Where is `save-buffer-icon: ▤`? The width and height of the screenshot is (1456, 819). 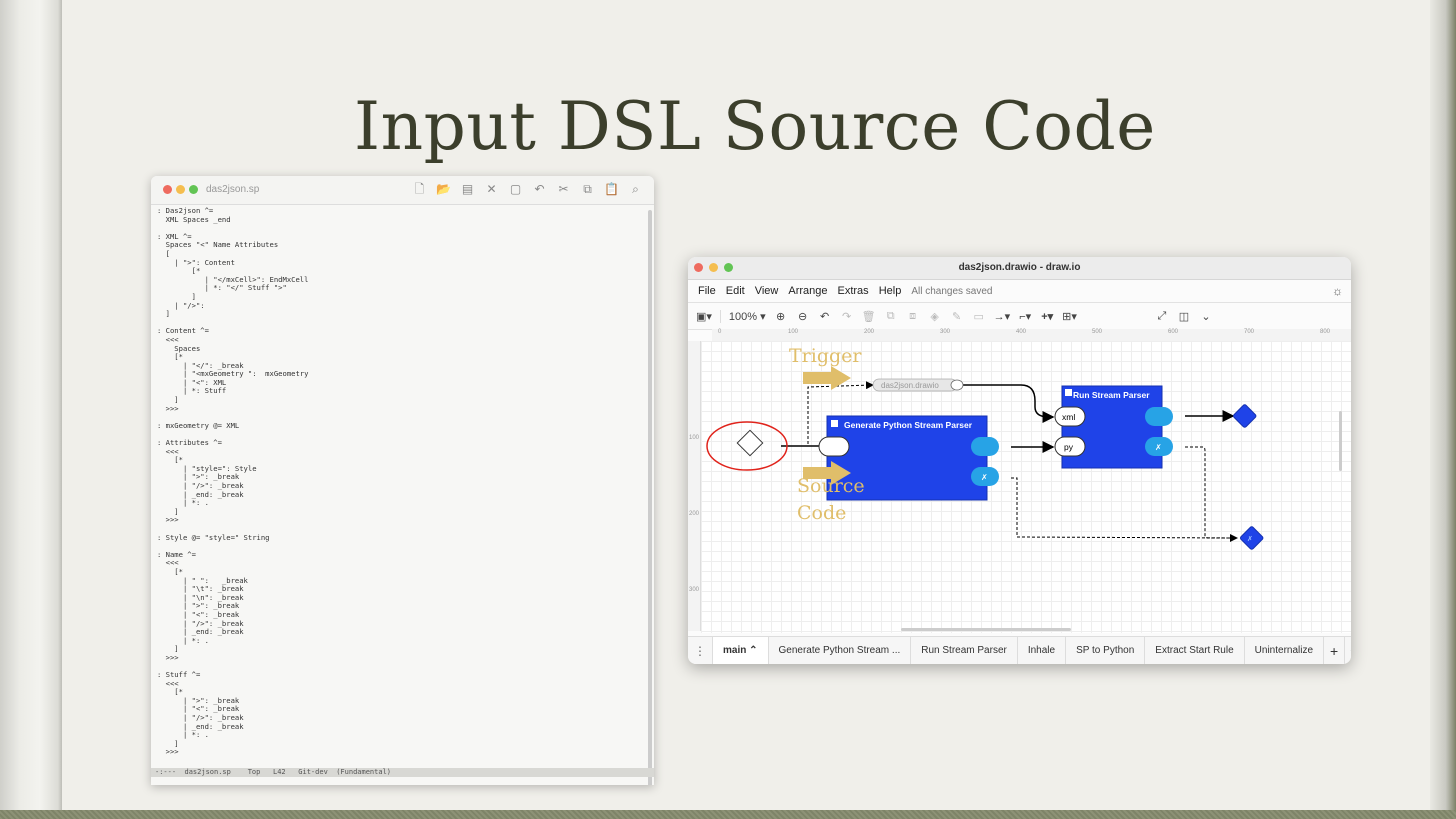 save-buffer-icon: ▤ is located at coordinates (467, 189).